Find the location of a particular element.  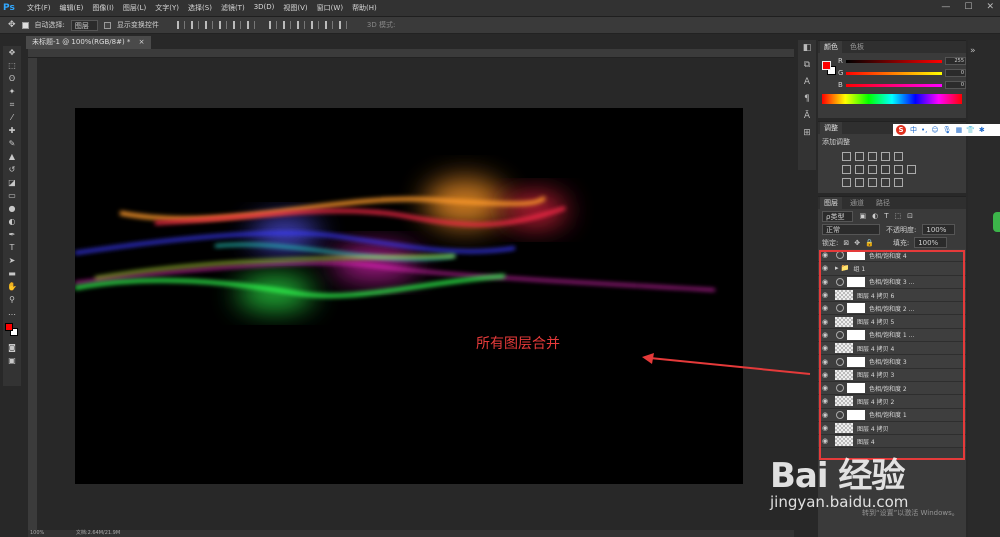

vibrance-icon is located at coordinates (898, 156).